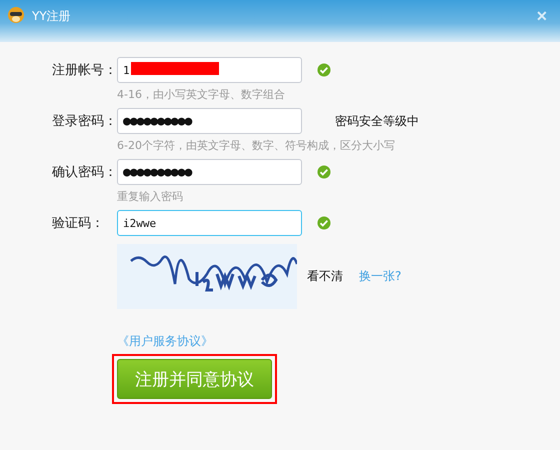 This screenshot has height=450, width=560. I want to click on input-field: 1, so click(209, 70).